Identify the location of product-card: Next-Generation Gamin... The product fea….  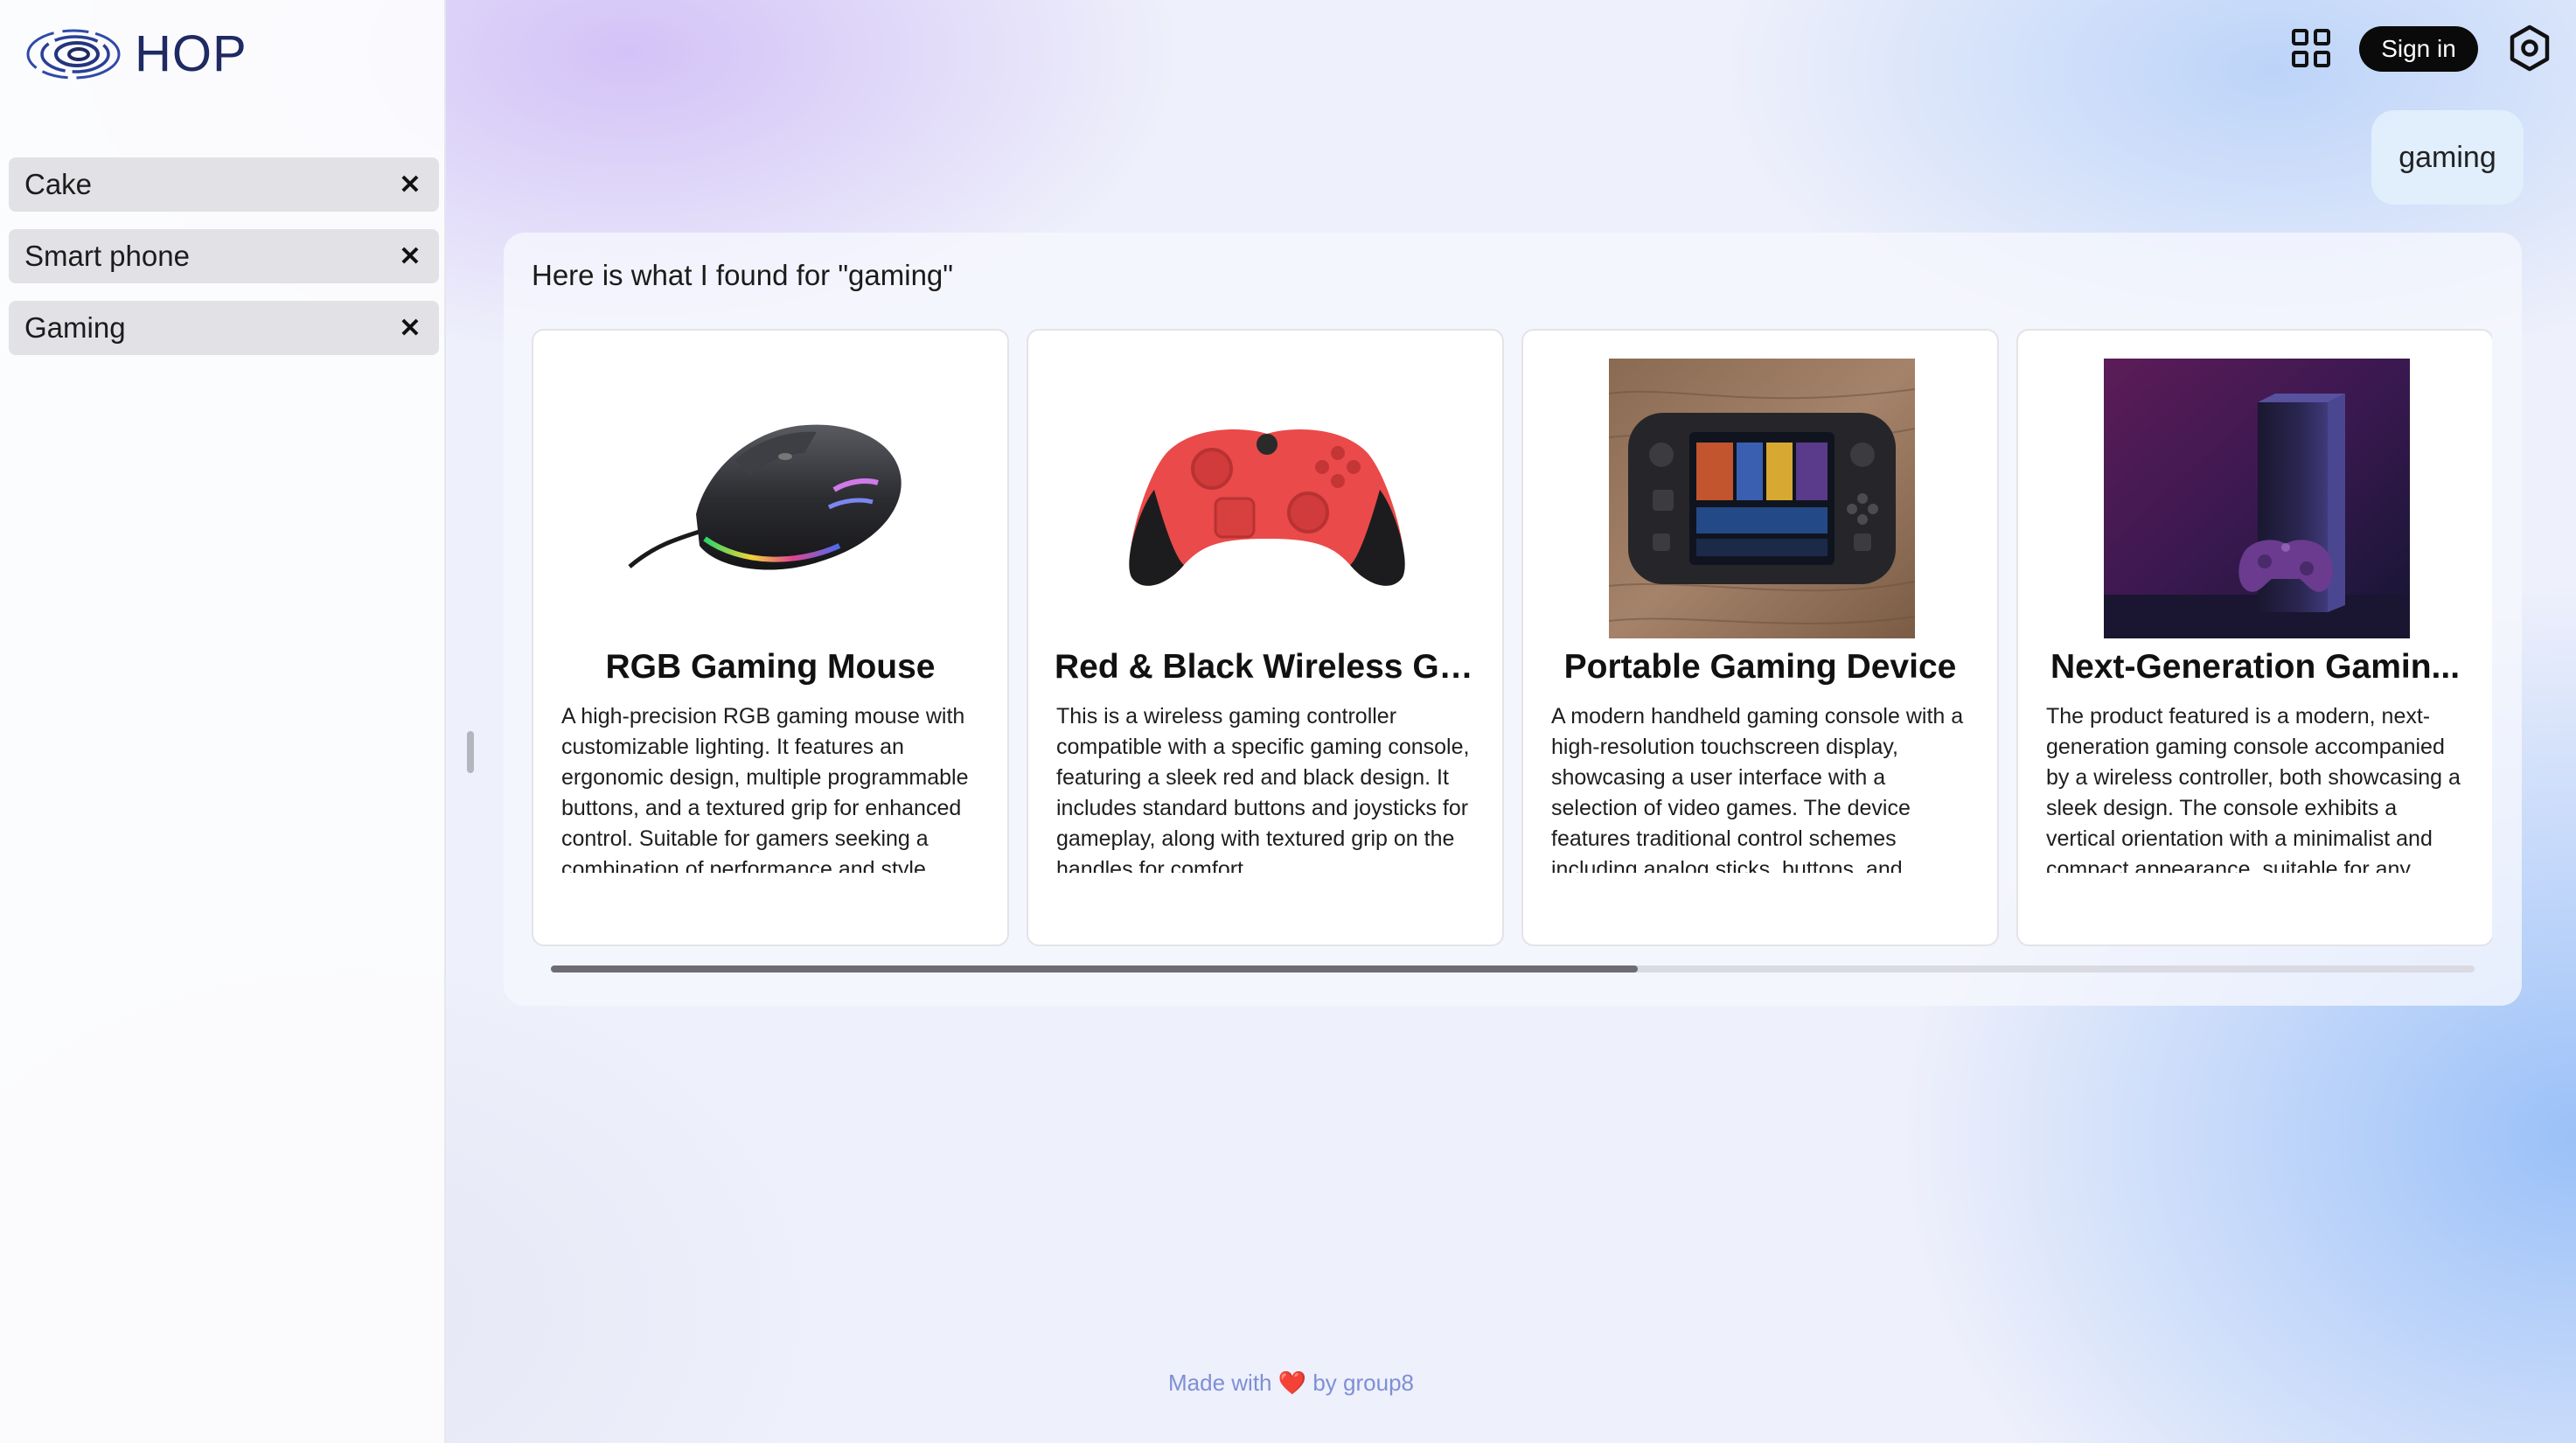
(2254, 637).